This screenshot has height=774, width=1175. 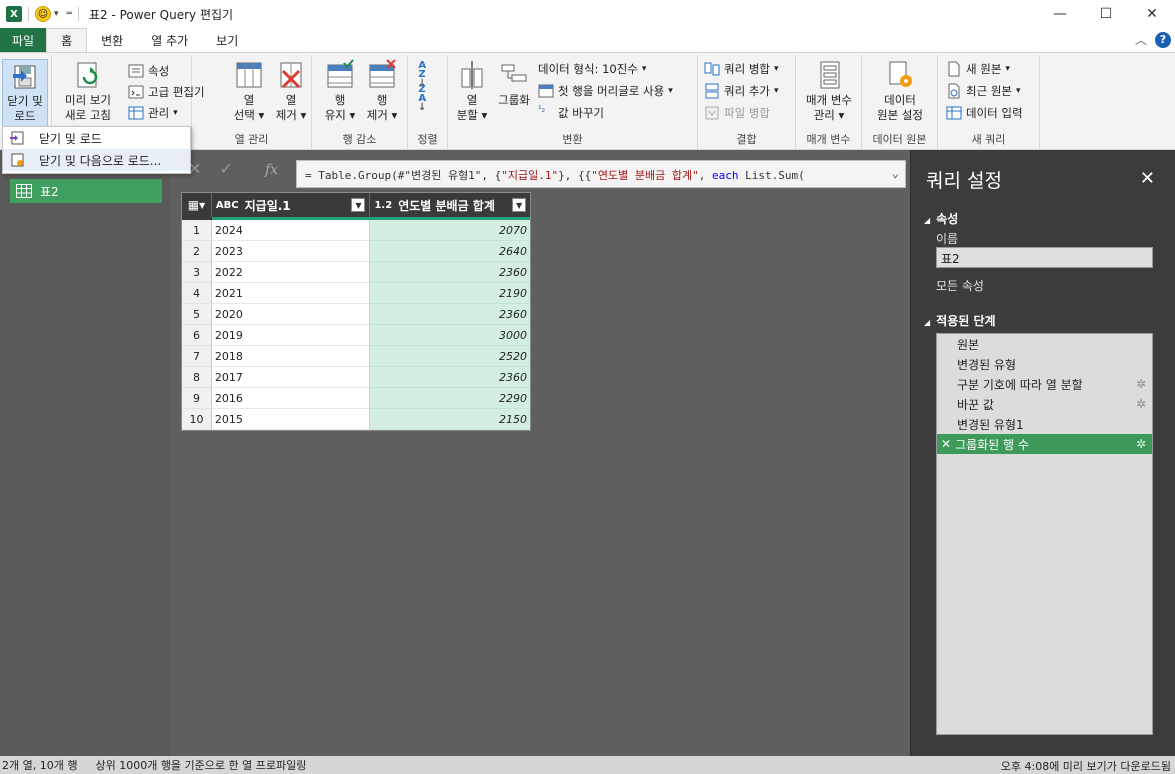 I want to click on decimal-type-icon: 1.2, so click(x=383, y=205).